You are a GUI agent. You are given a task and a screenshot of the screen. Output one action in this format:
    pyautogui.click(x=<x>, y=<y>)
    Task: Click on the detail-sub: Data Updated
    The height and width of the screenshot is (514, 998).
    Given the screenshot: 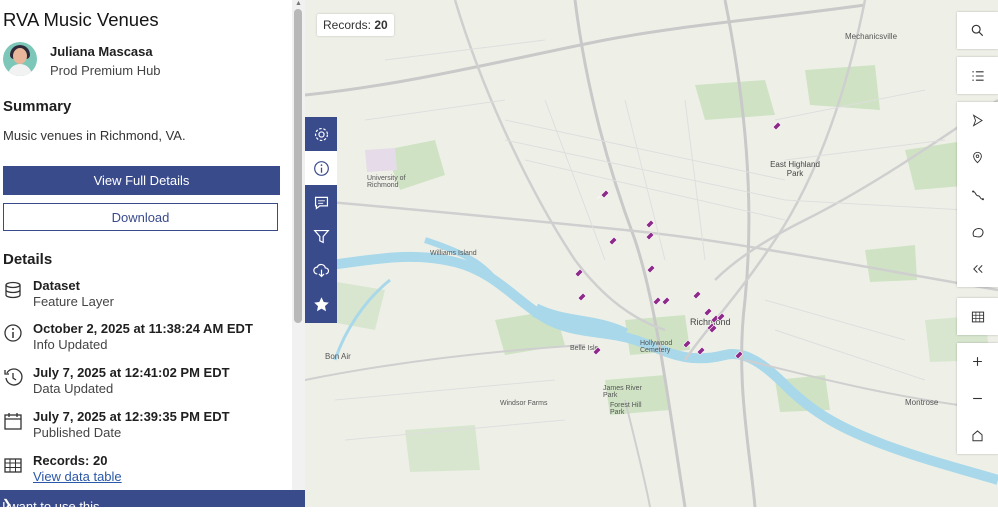 What is the action you would take?
    pyautogui.click(x=73, y=388)
    